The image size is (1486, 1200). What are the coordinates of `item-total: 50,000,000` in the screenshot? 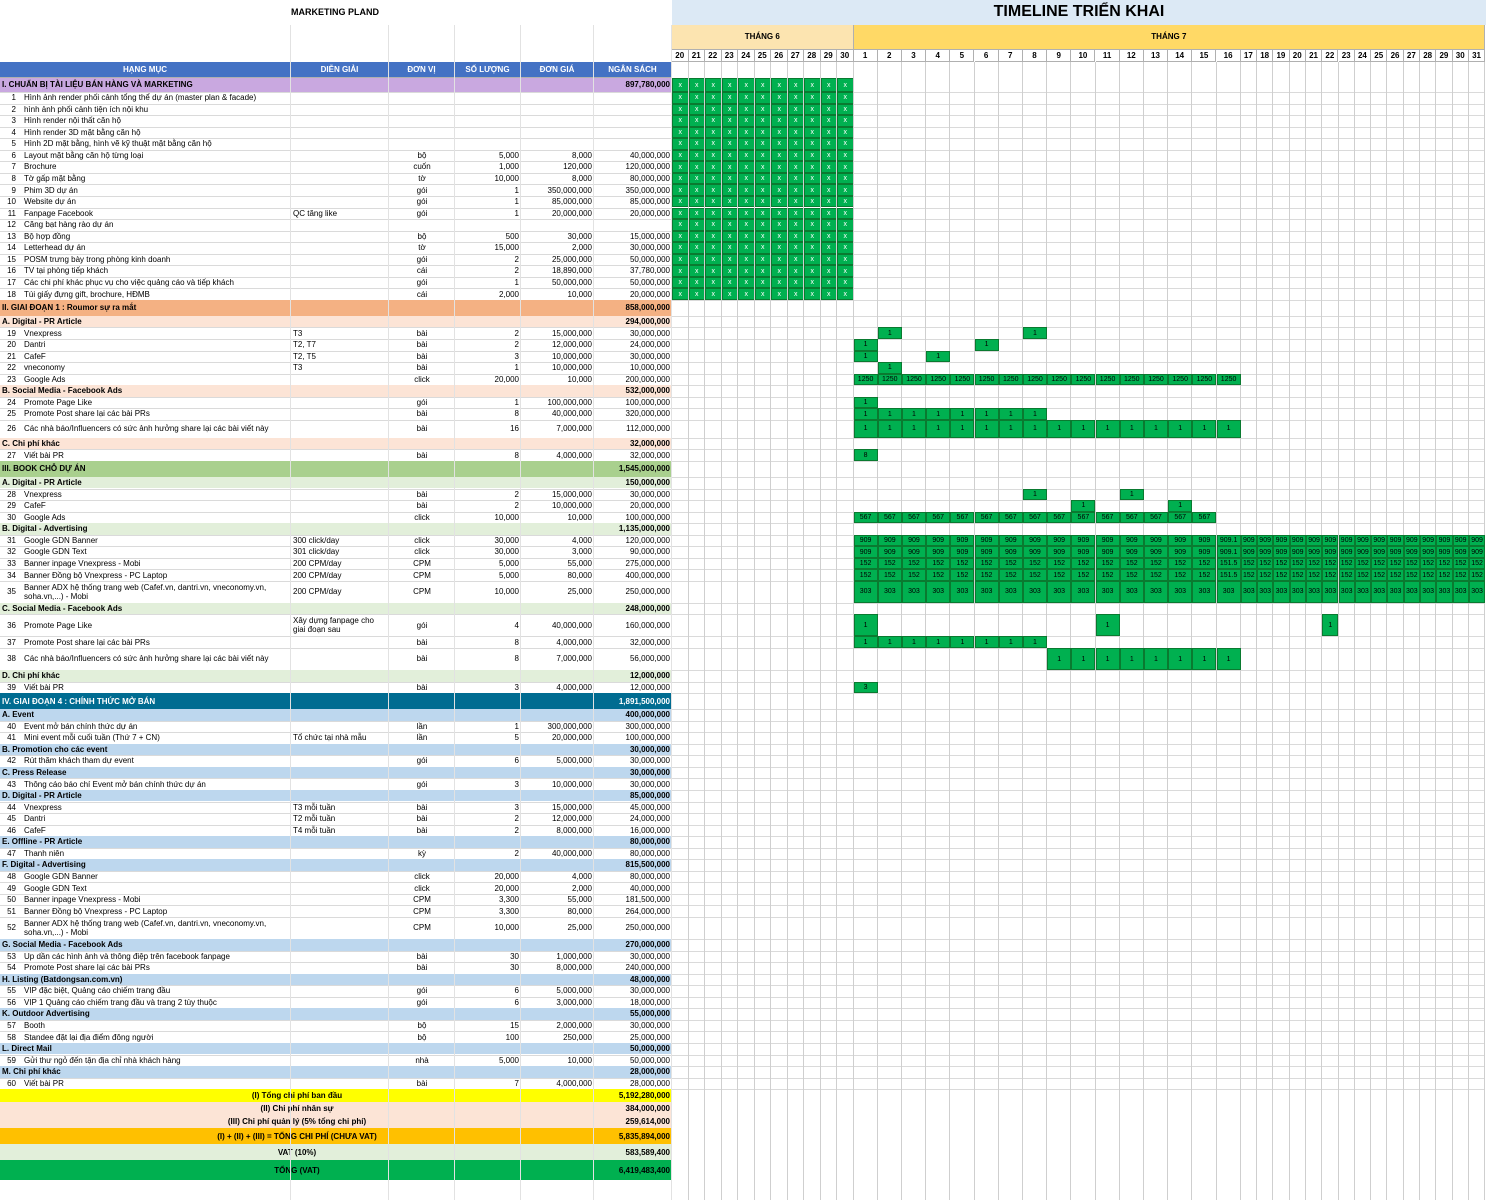 It's located at (649, 1060).